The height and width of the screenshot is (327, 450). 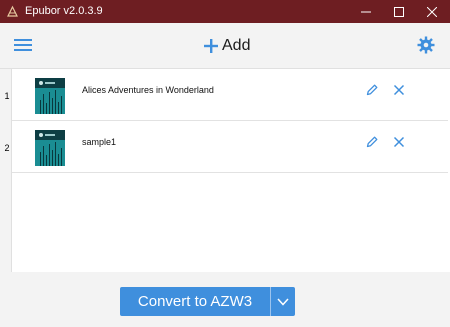 What do you see at coordinates (225, 11) in the screenshot?
I see `title-bar: Epubor v2.0.3.9` at bounding box center [225, 11].